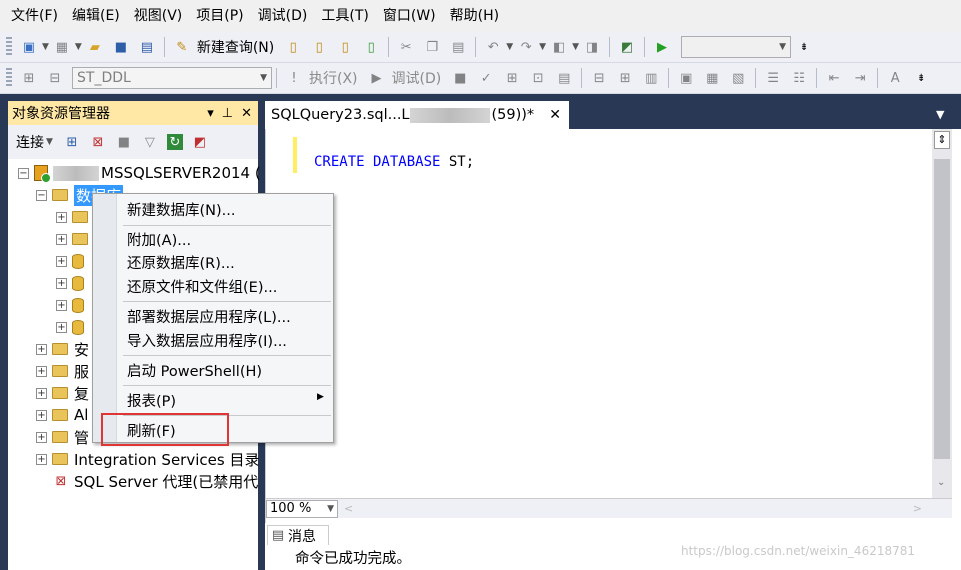 The height and width of the screenshot is (570, 961). Describe the element at coordinates (409, 16) in the screenshot. I see `menu-window: 窗口(W)` at that location.